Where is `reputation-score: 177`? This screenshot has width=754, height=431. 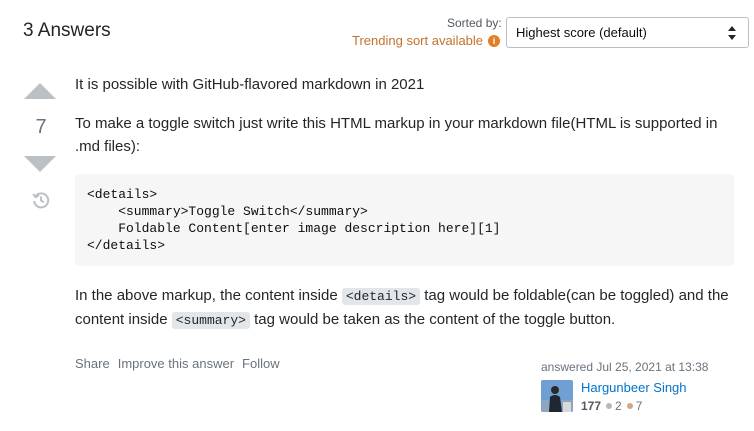
reputation-score: 177 is located at coordinates (591, 406).